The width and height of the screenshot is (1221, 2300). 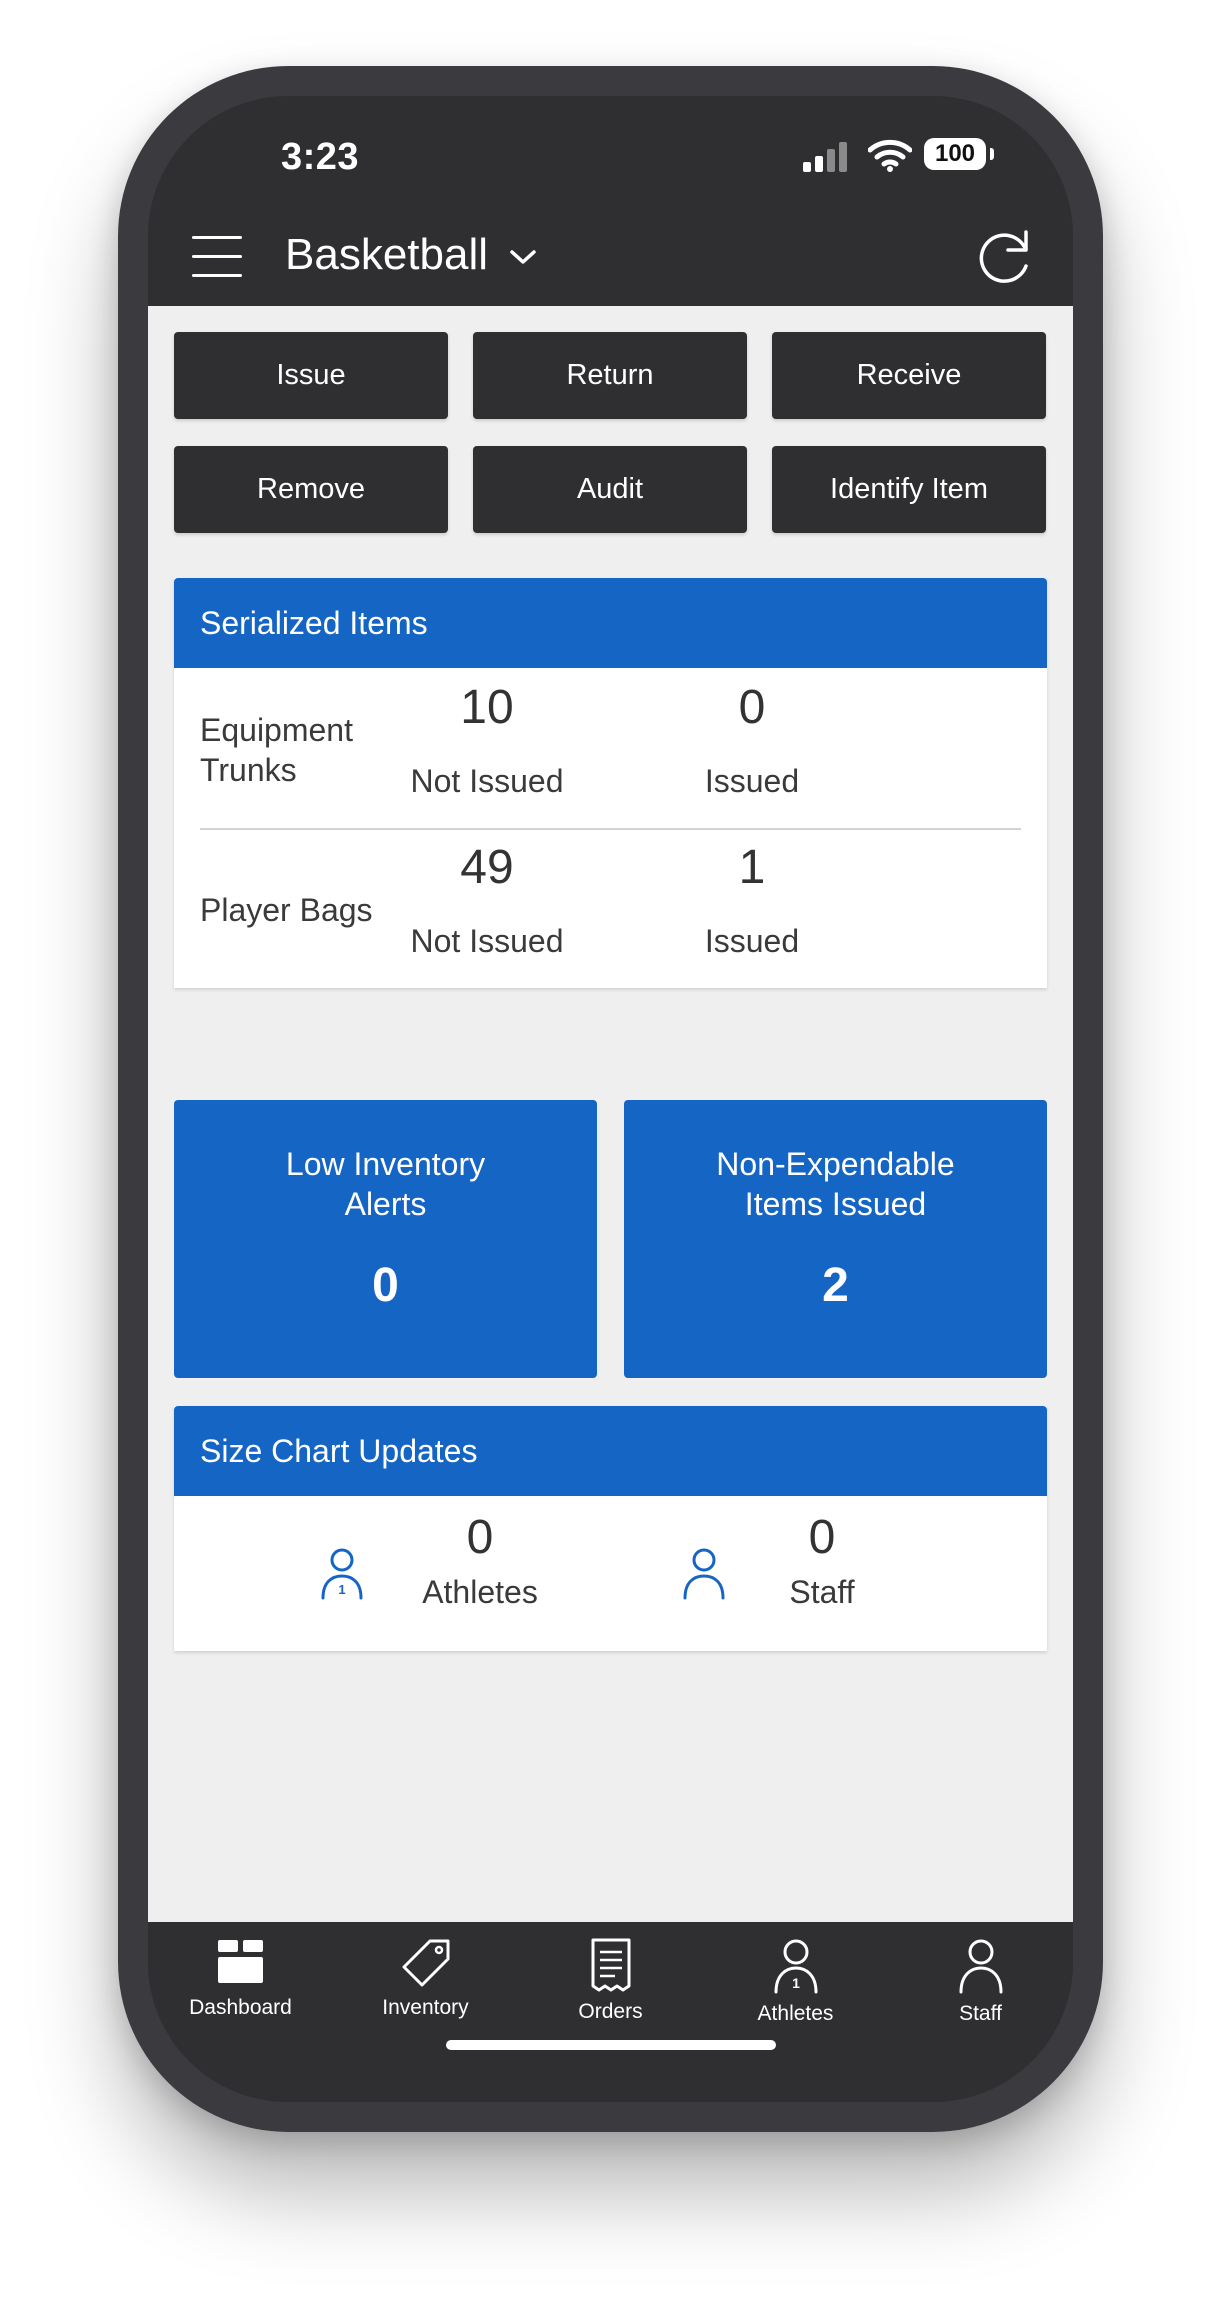 What do you see at coordinates (610, 748) in the screenshot?
I see `serialized-row-equipment-trunks: Equipment Trunks 10 Not Issued 0 Issued` at bounding box center [610, 748].